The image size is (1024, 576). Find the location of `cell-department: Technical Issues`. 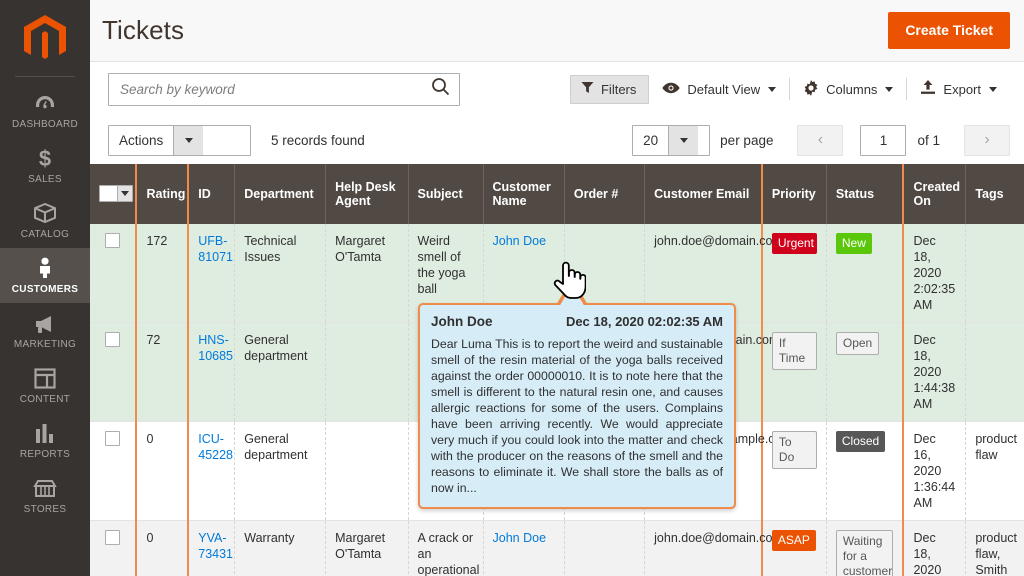

cell-department: Technical Issues is located at coordinates (280, 273).